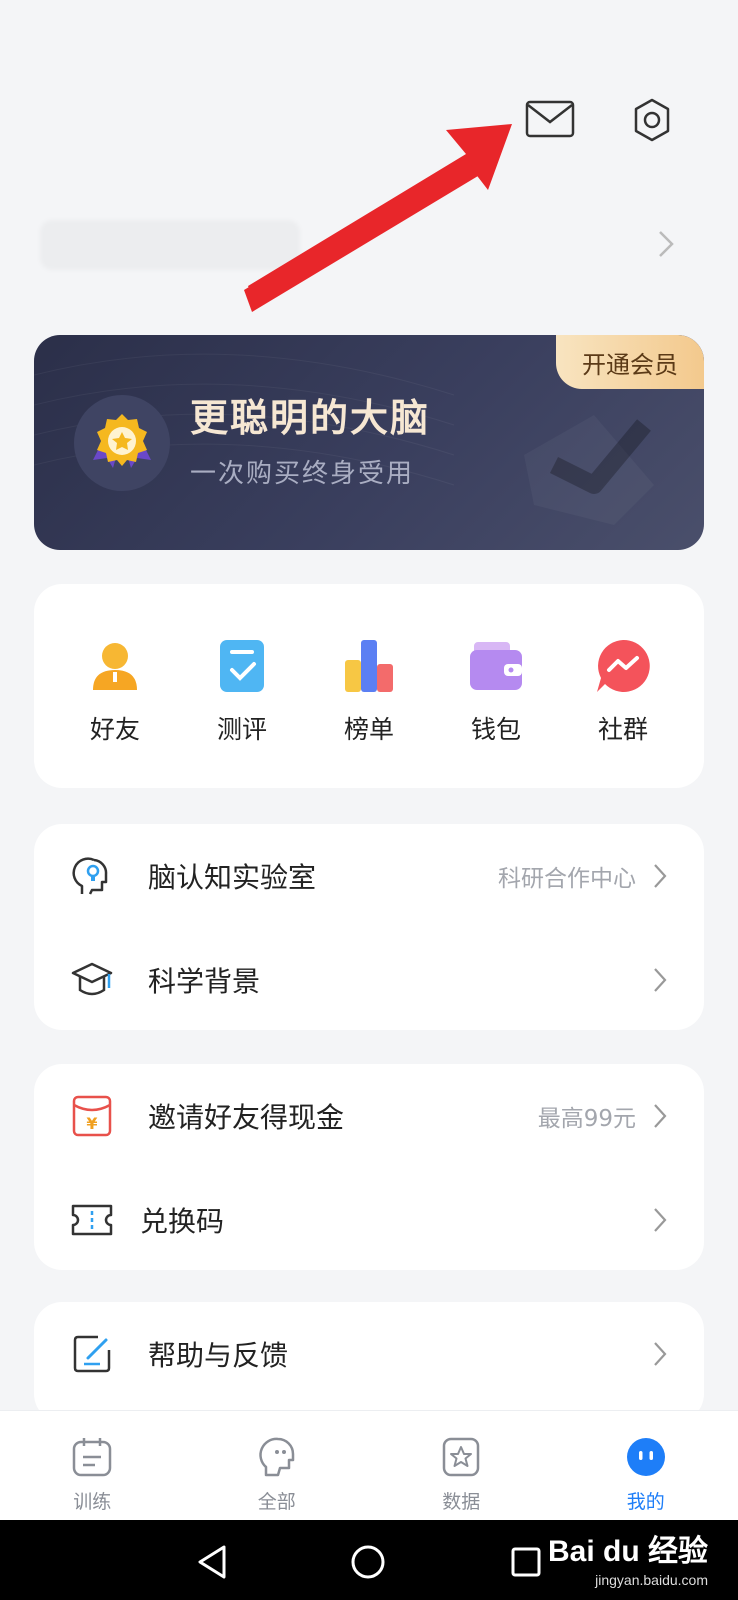 Image resolution: width=738 pixels, height=1600 pixels. Describe the element at coordinates (646, 1457) in the screenshot. I see `face-icon` at that location.